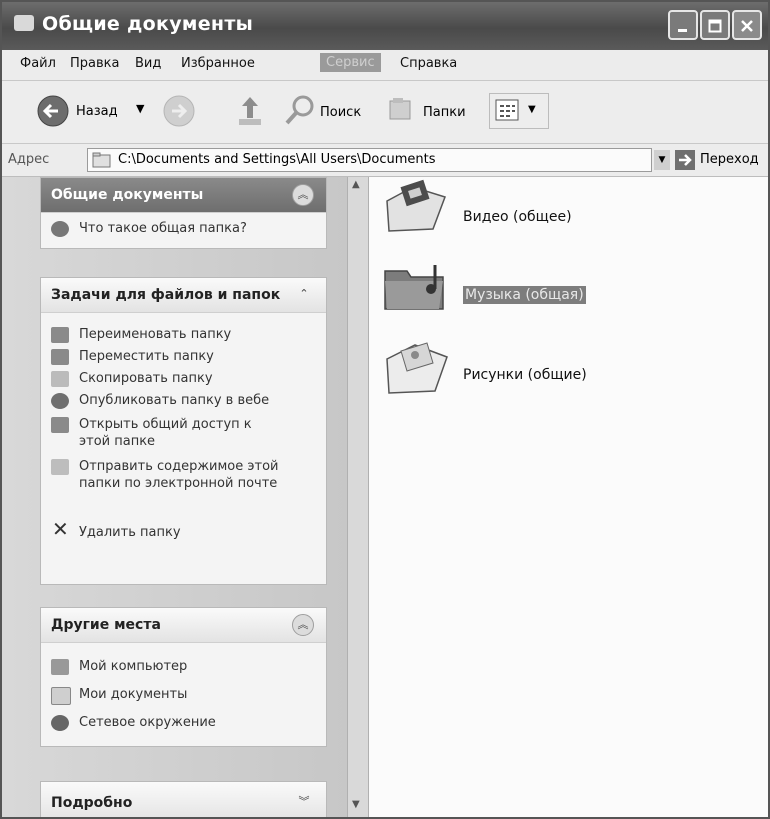  I want to click on title-bar: Общие документы, so click(385, 26).